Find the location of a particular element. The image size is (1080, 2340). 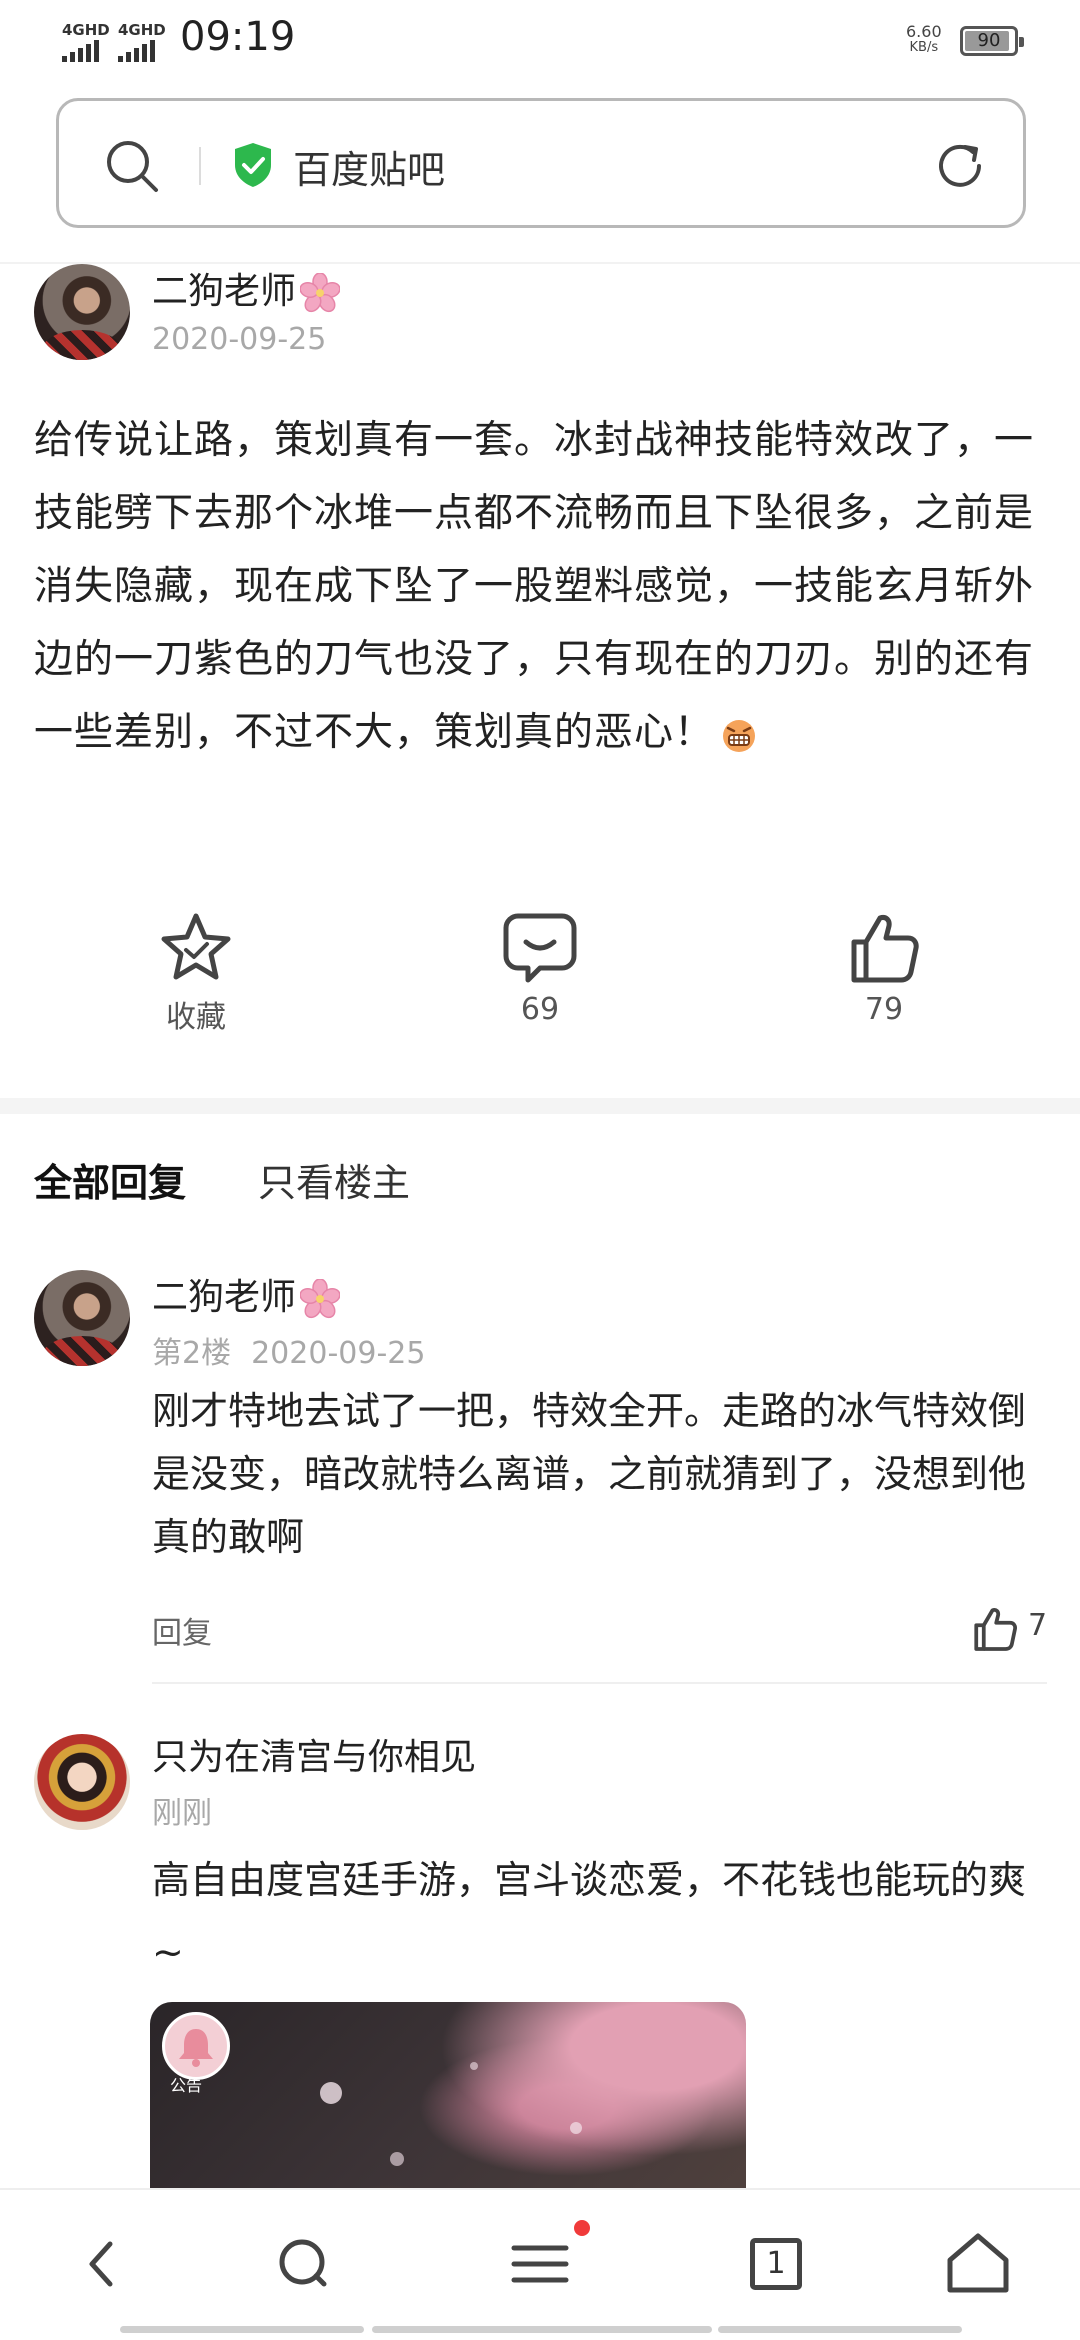

menu-icon is located at coordinates (540, 2264).